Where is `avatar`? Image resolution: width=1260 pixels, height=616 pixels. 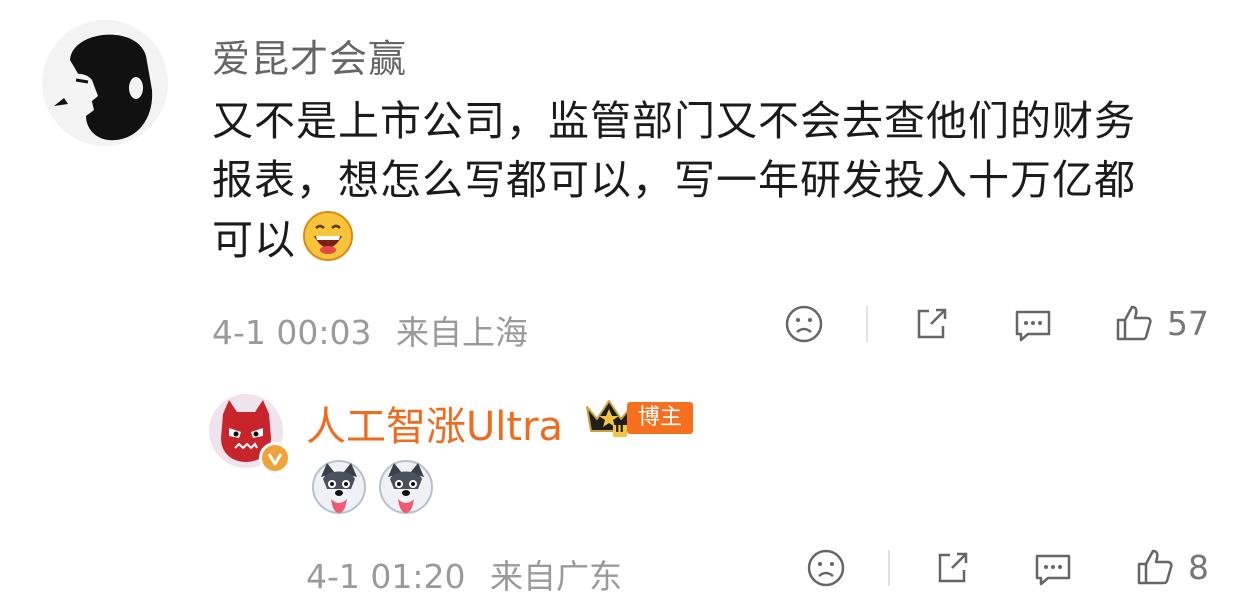 avatar is located at coordinates (105, 83).